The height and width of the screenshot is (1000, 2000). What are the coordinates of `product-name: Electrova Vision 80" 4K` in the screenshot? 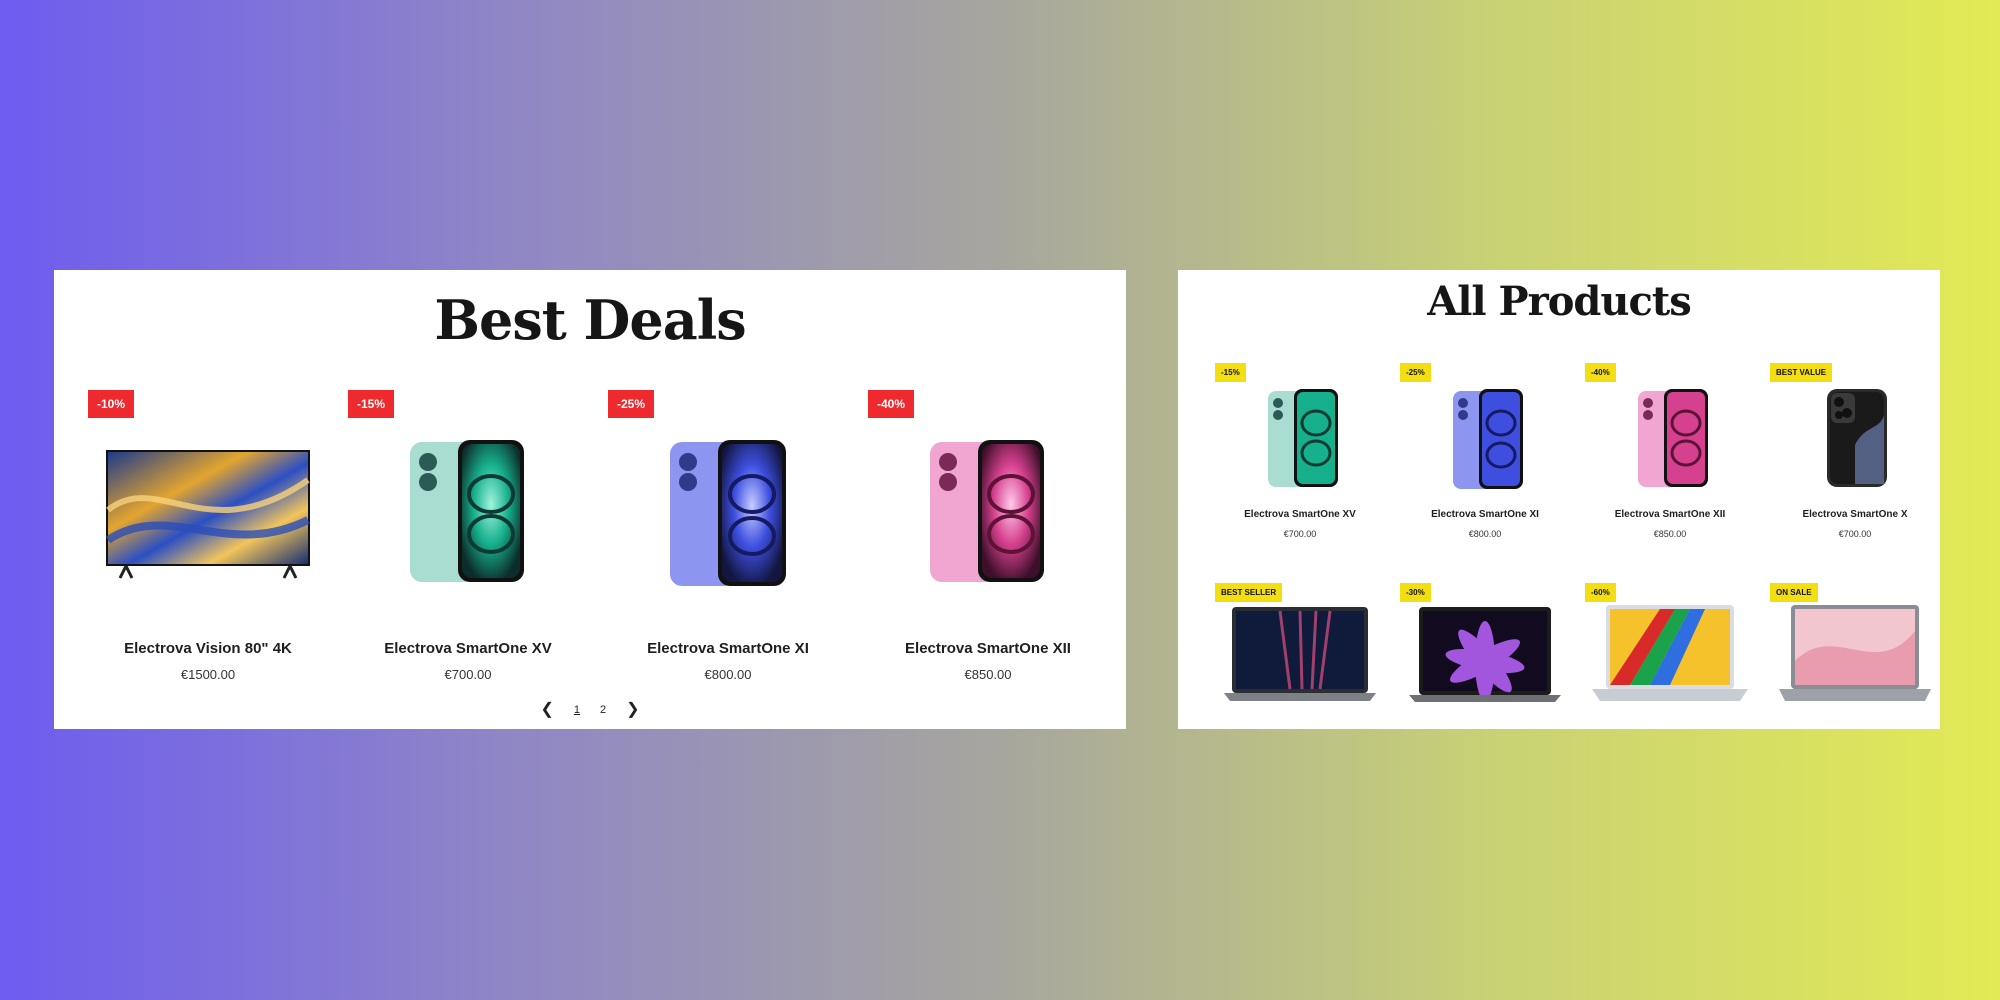 It's located at (208, 648).